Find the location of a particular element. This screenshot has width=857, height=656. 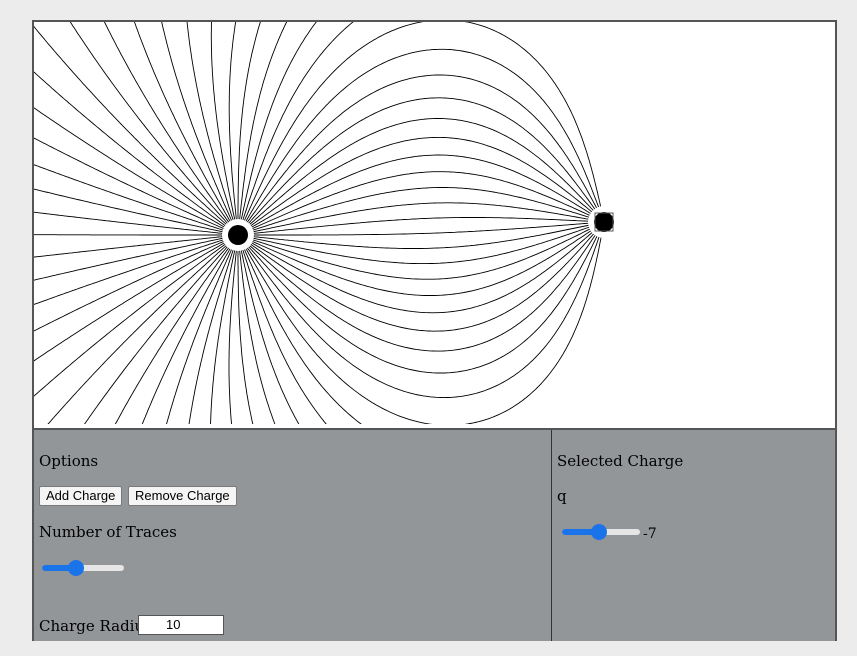

radius-label: Charge Radius is located at coordinates (95, 626).